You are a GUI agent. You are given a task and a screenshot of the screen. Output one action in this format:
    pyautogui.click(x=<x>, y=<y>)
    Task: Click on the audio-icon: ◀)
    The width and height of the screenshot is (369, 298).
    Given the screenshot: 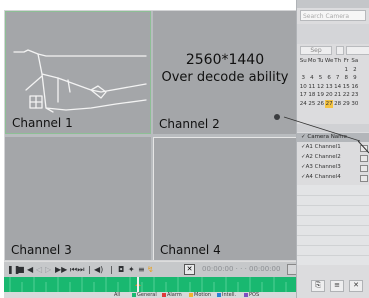 What is the action you would take?
    pyautogui.click(x=98, y=269)
    